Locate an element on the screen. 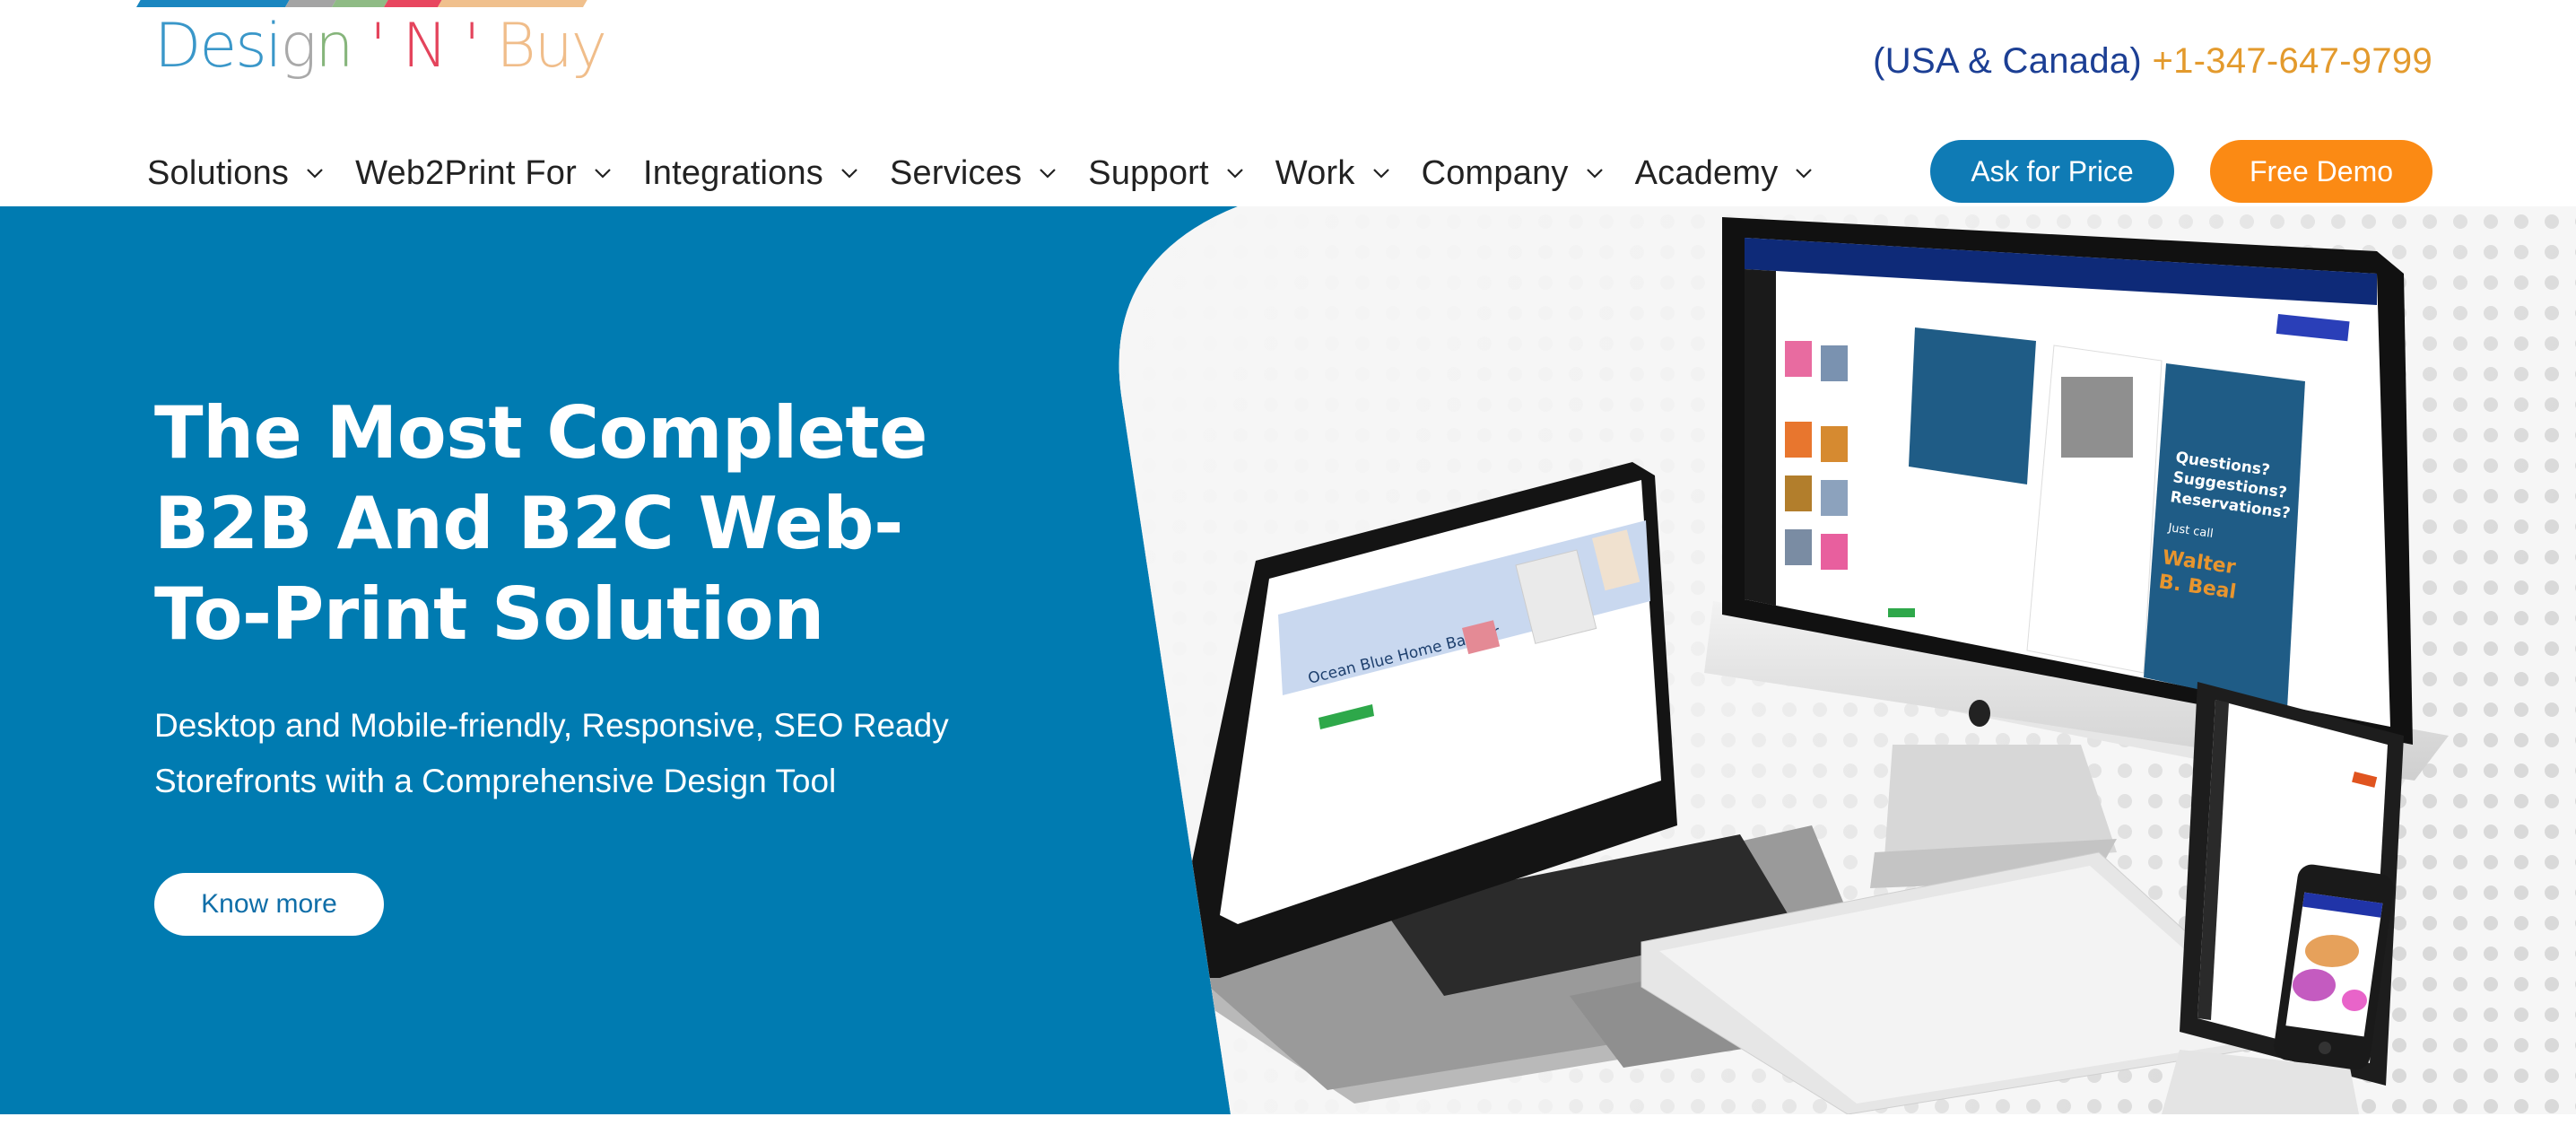 The height and width of the screenshot is (1143, 2576). nav-label: Web2Print For is located at coordinates (466, 172).